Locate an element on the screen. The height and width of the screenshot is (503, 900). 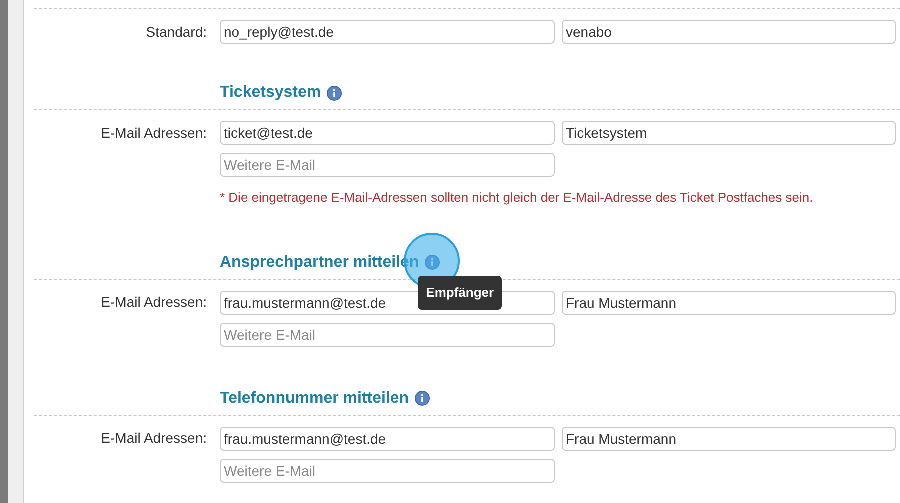
input-field: venabo is located at coordinates (729, 32).